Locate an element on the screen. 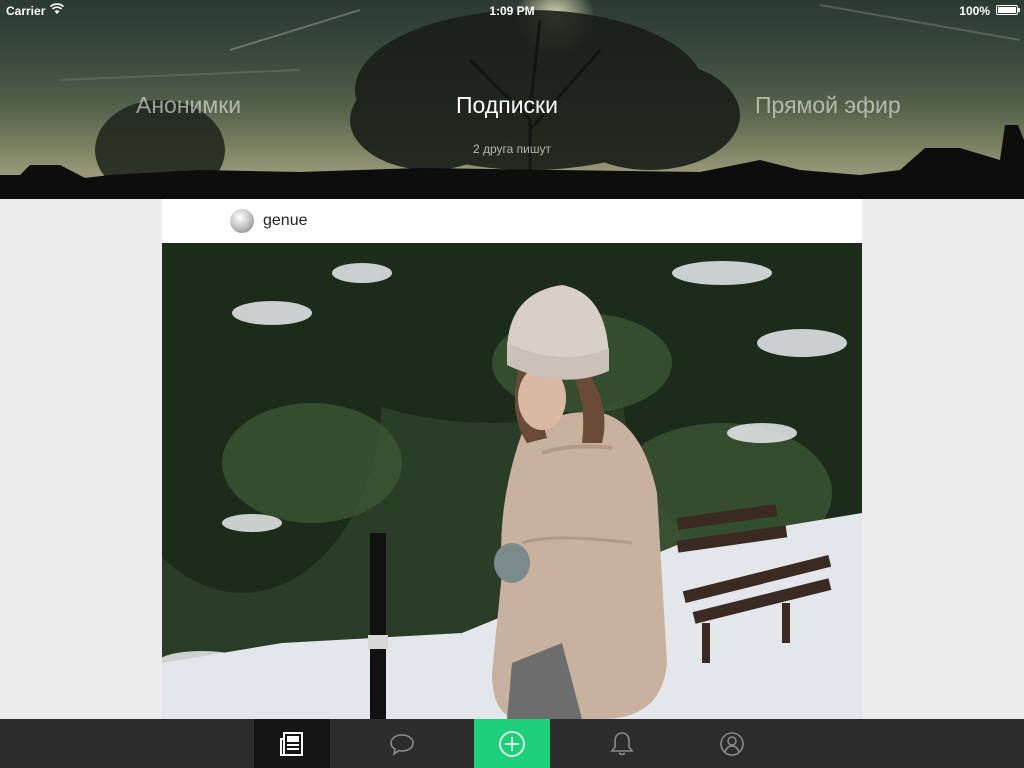  profile-icon is located at coordinates (732, 743).